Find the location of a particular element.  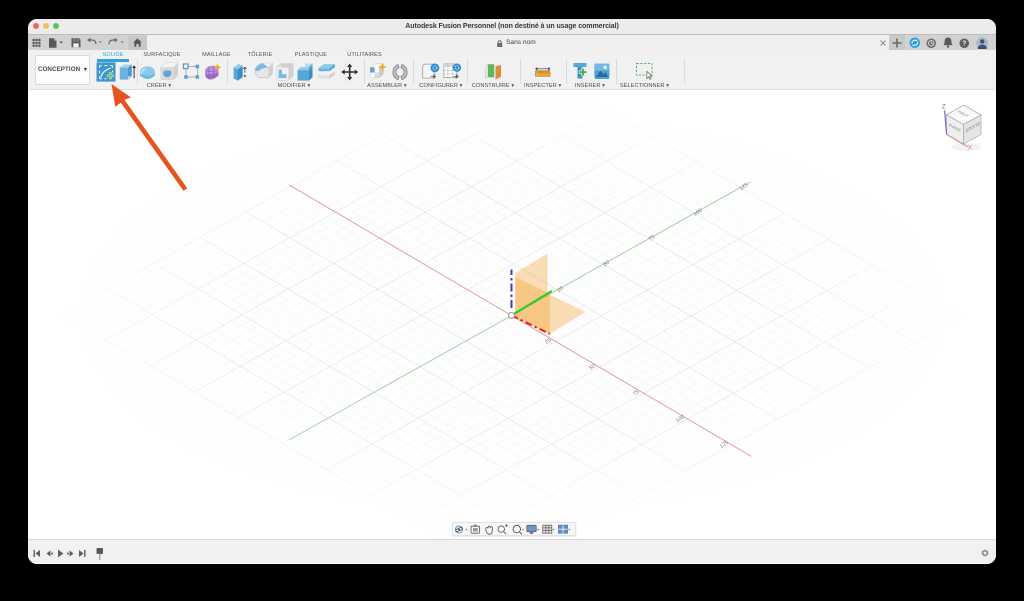

svg-text: Z is located at coordinates (944, 107).